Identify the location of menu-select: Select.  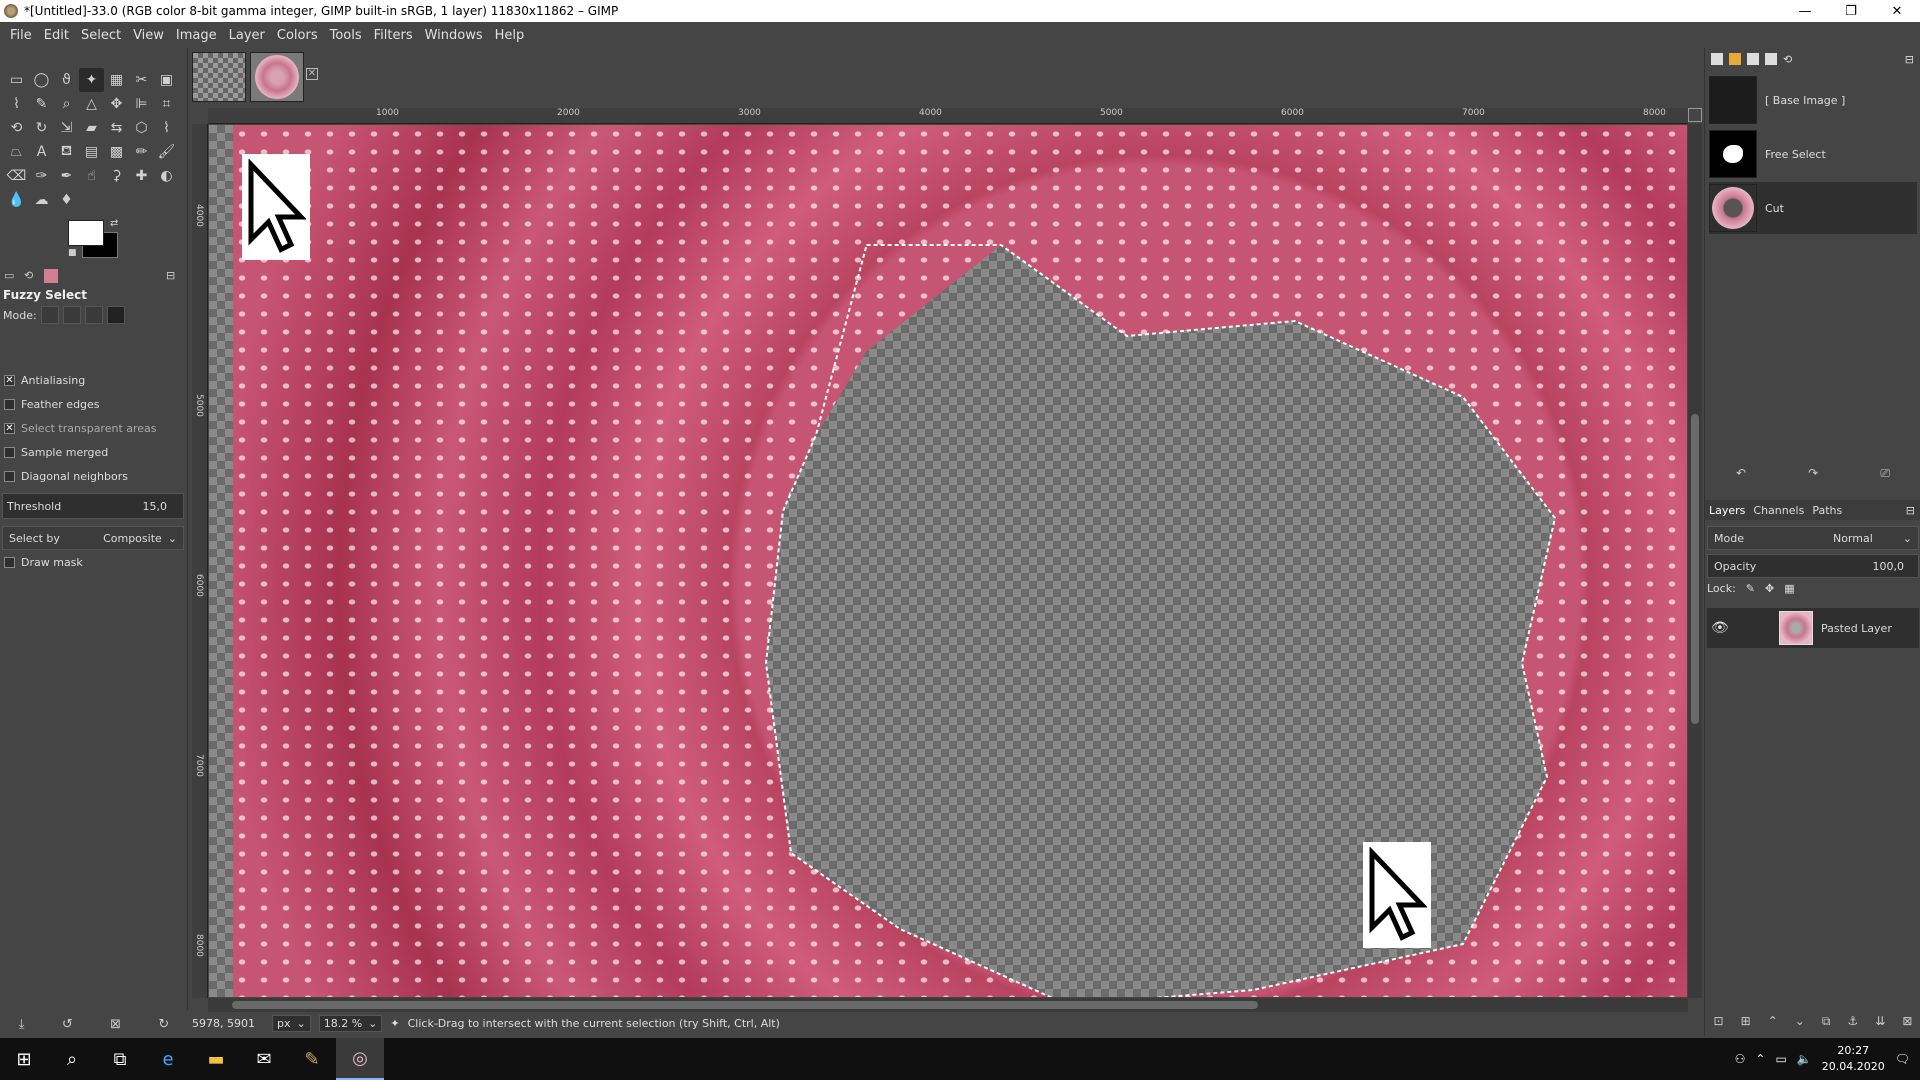
(101, 35).